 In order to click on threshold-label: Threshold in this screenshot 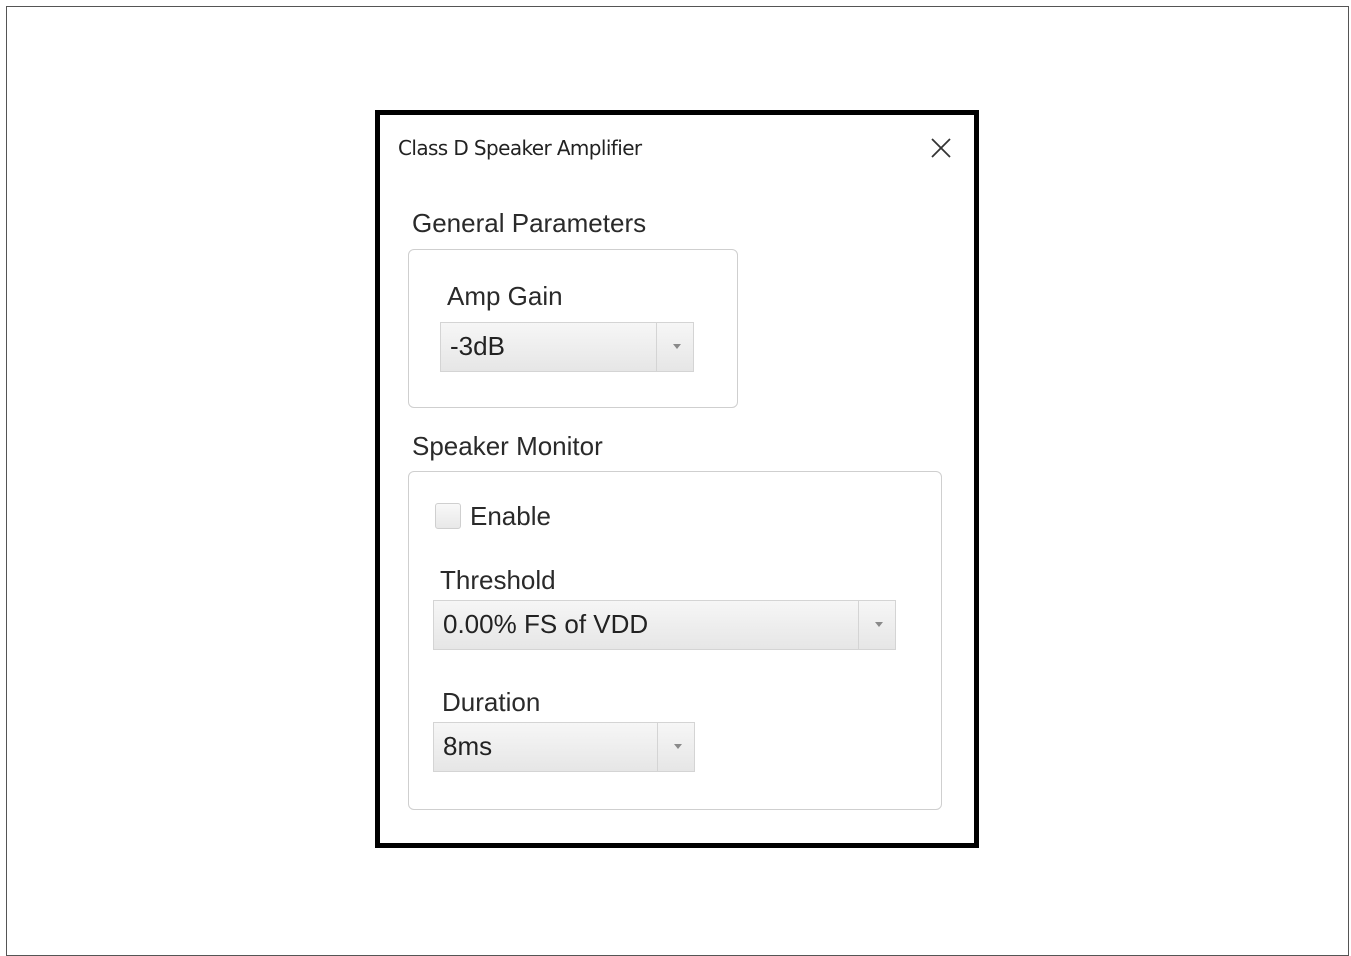, I will do `click(498, 580)`.